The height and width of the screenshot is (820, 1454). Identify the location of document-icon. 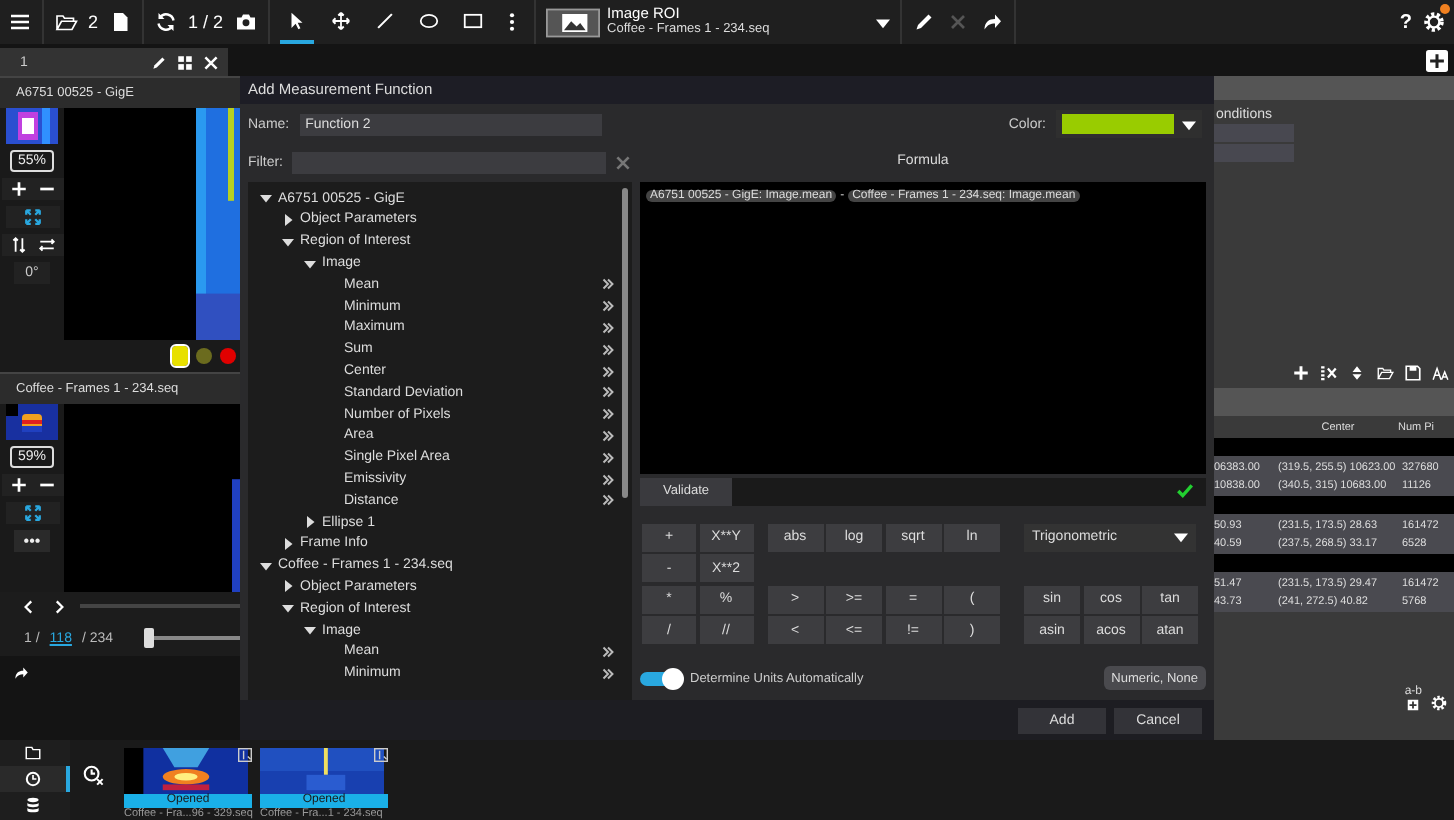
(120, 22).